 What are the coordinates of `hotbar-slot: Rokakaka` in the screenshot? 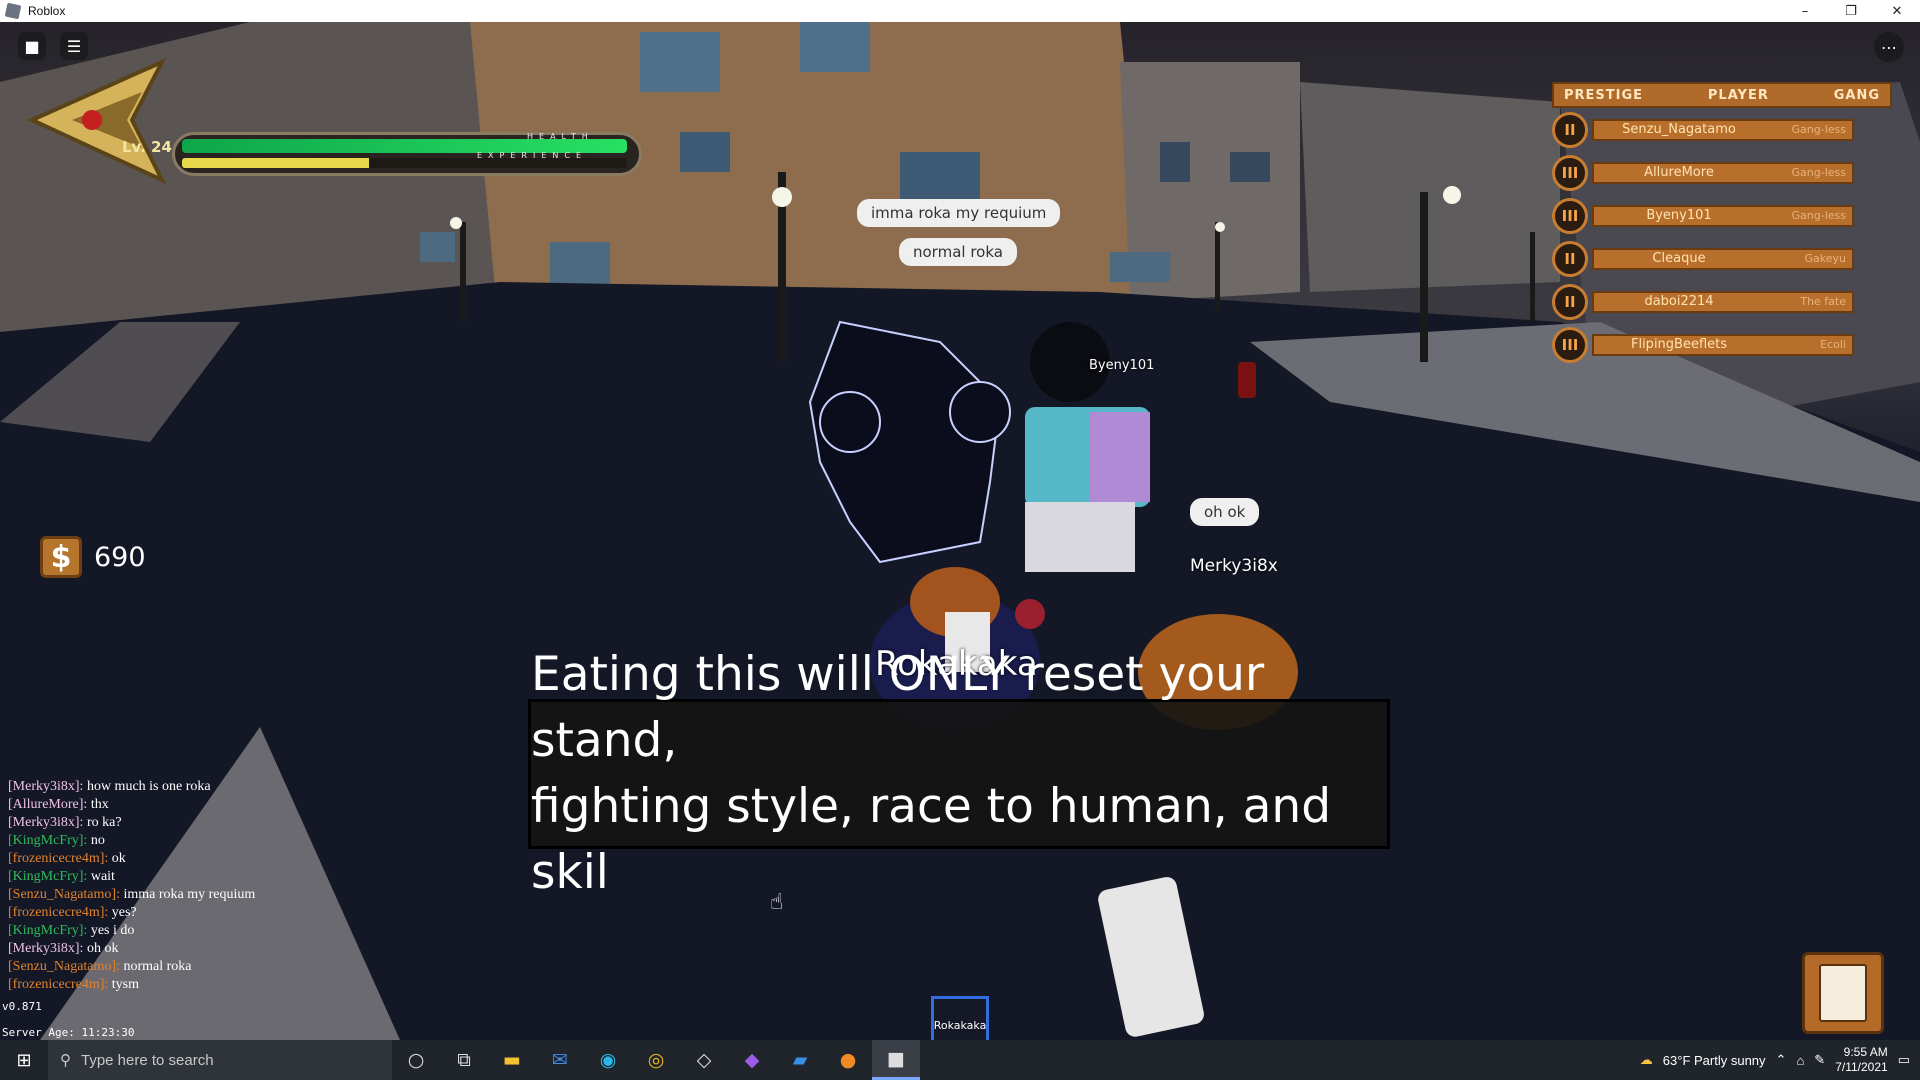 It's located at (960, 1018).